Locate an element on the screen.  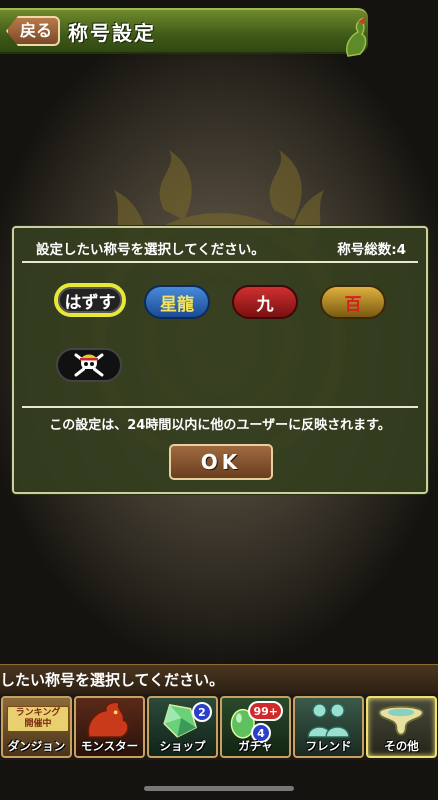
friends-icon is located at coordinates (328, 720).